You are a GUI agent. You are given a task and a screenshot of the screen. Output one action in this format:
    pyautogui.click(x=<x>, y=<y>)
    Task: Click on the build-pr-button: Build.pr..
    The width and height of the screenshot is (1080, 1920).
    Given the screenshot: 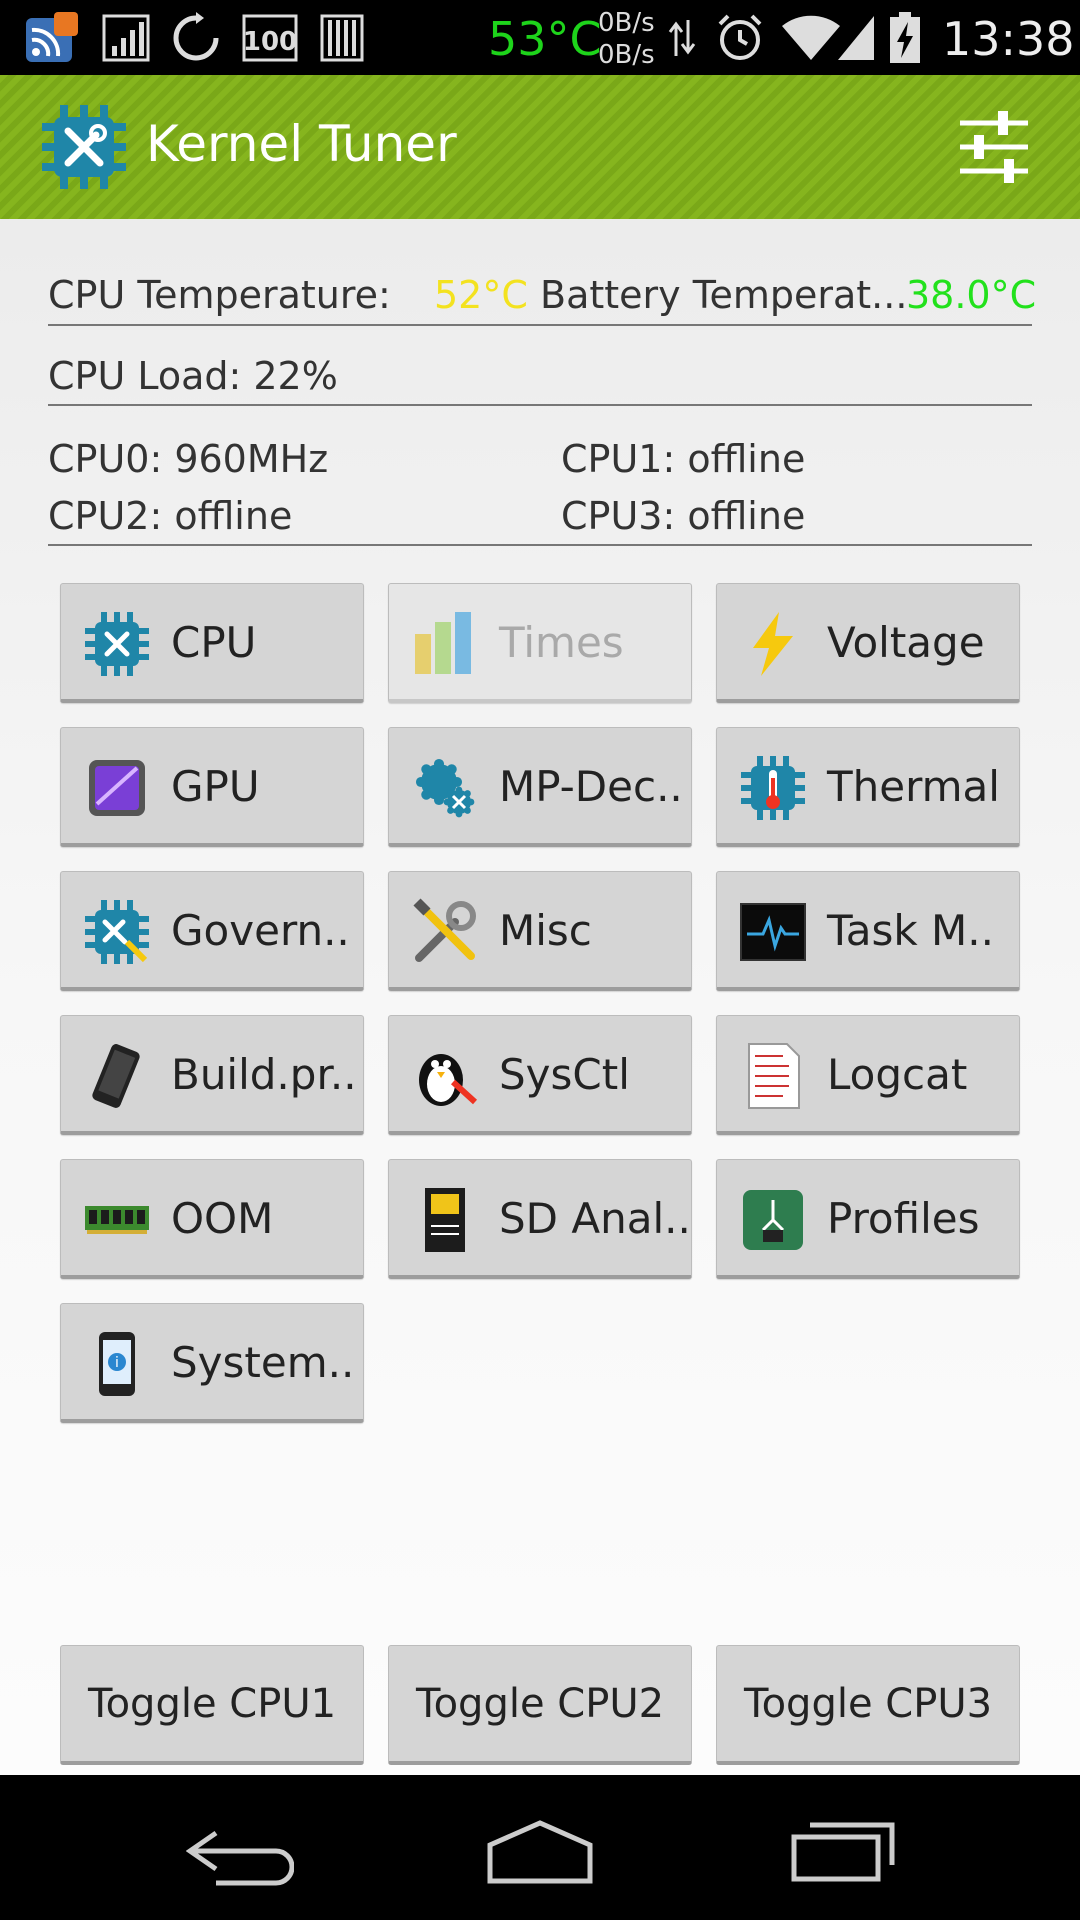 What is the action you would take?
    pyautogui.click(x=212, y=1075)
    